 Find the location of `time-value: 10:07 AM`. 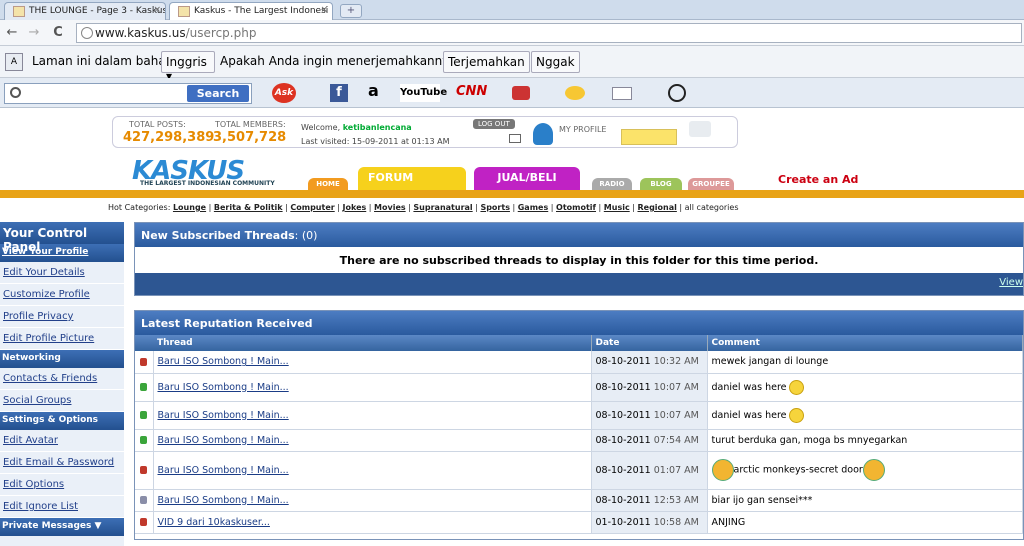

time-value: 10:07 AM is located at coordinates (676, 387).